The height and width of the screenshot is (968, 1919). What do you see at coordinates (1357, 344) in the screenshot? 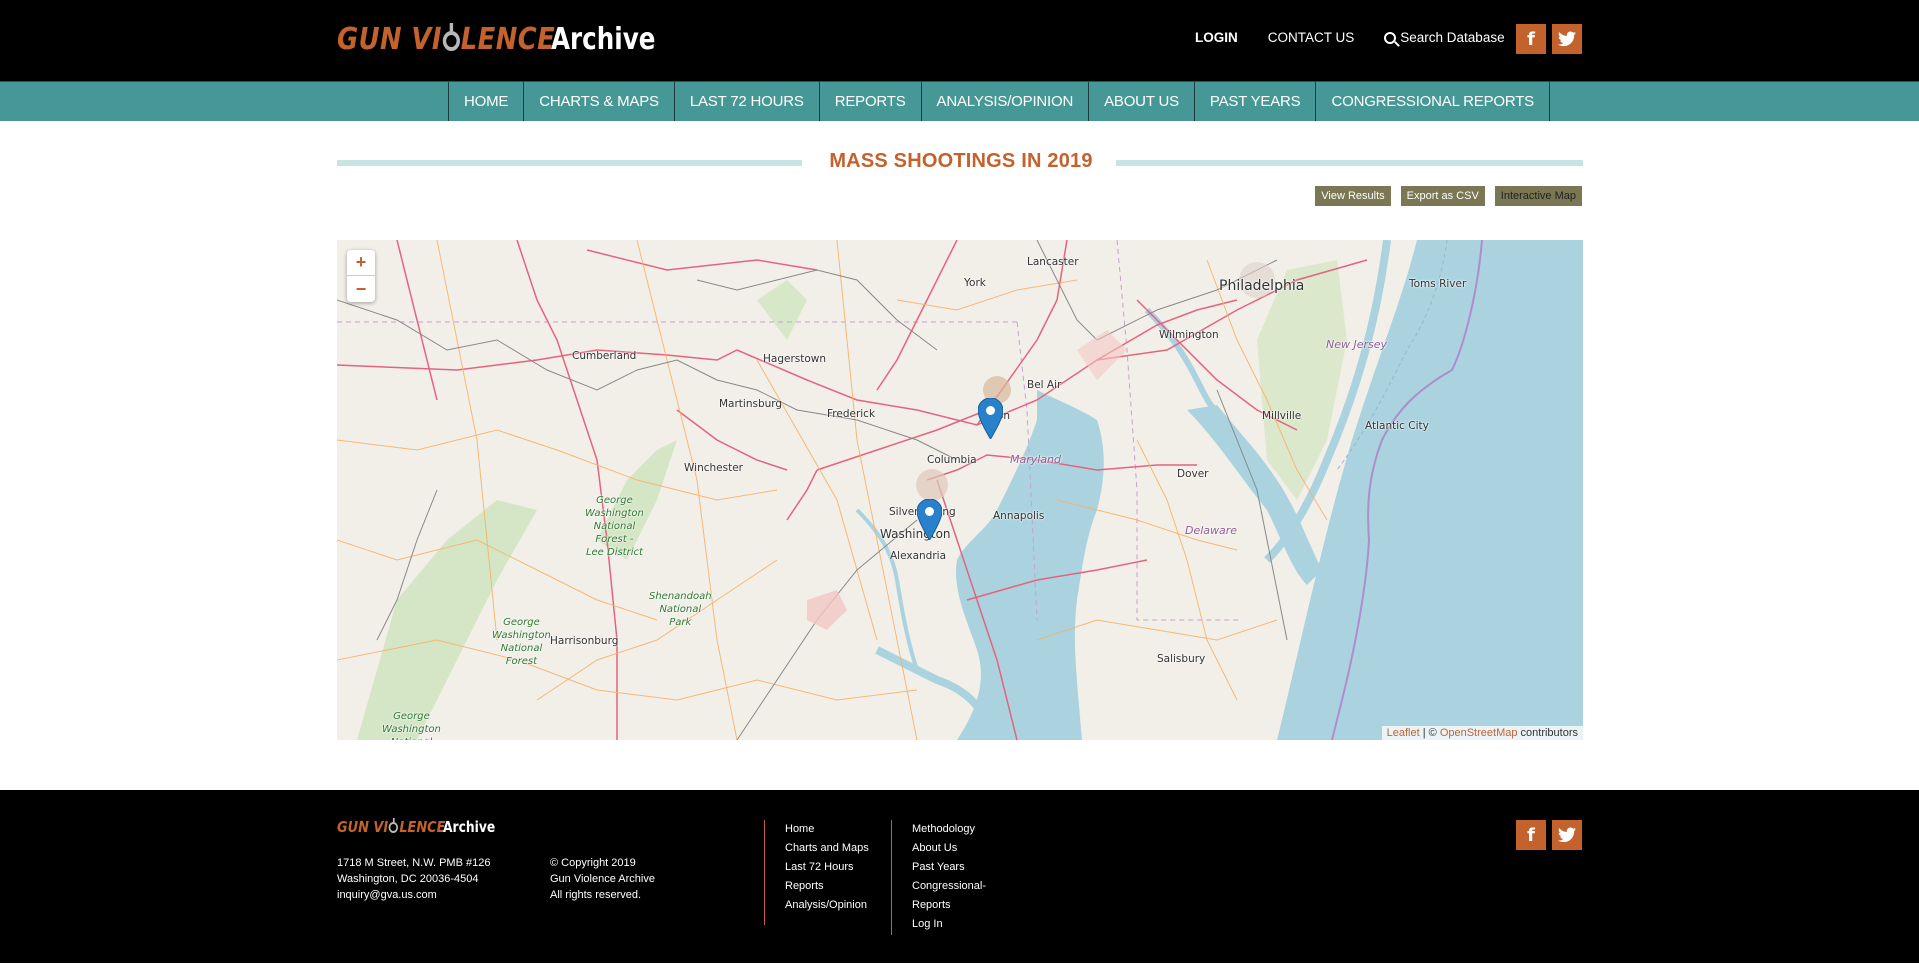
I see `map-label-new-jersey: New Jersey` at bounding box center [1357, 344].